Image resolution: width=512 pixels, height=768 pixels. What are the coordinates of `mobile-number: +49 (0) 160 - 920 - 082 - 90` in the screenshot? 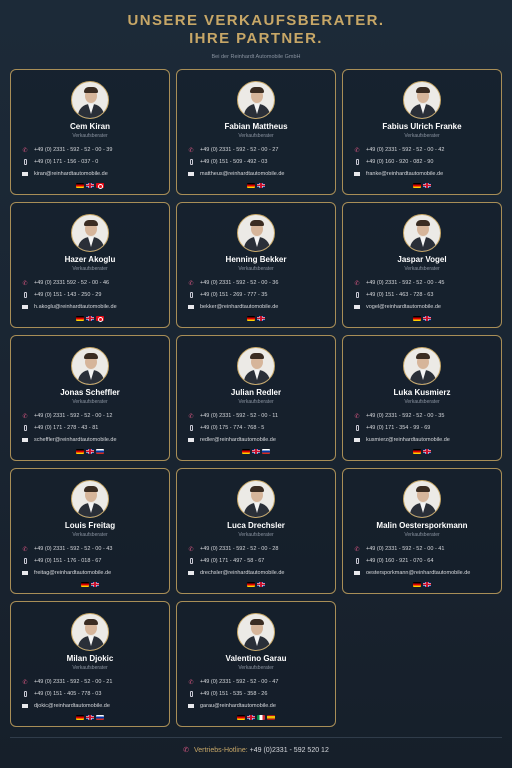 It's located at (399, 162).